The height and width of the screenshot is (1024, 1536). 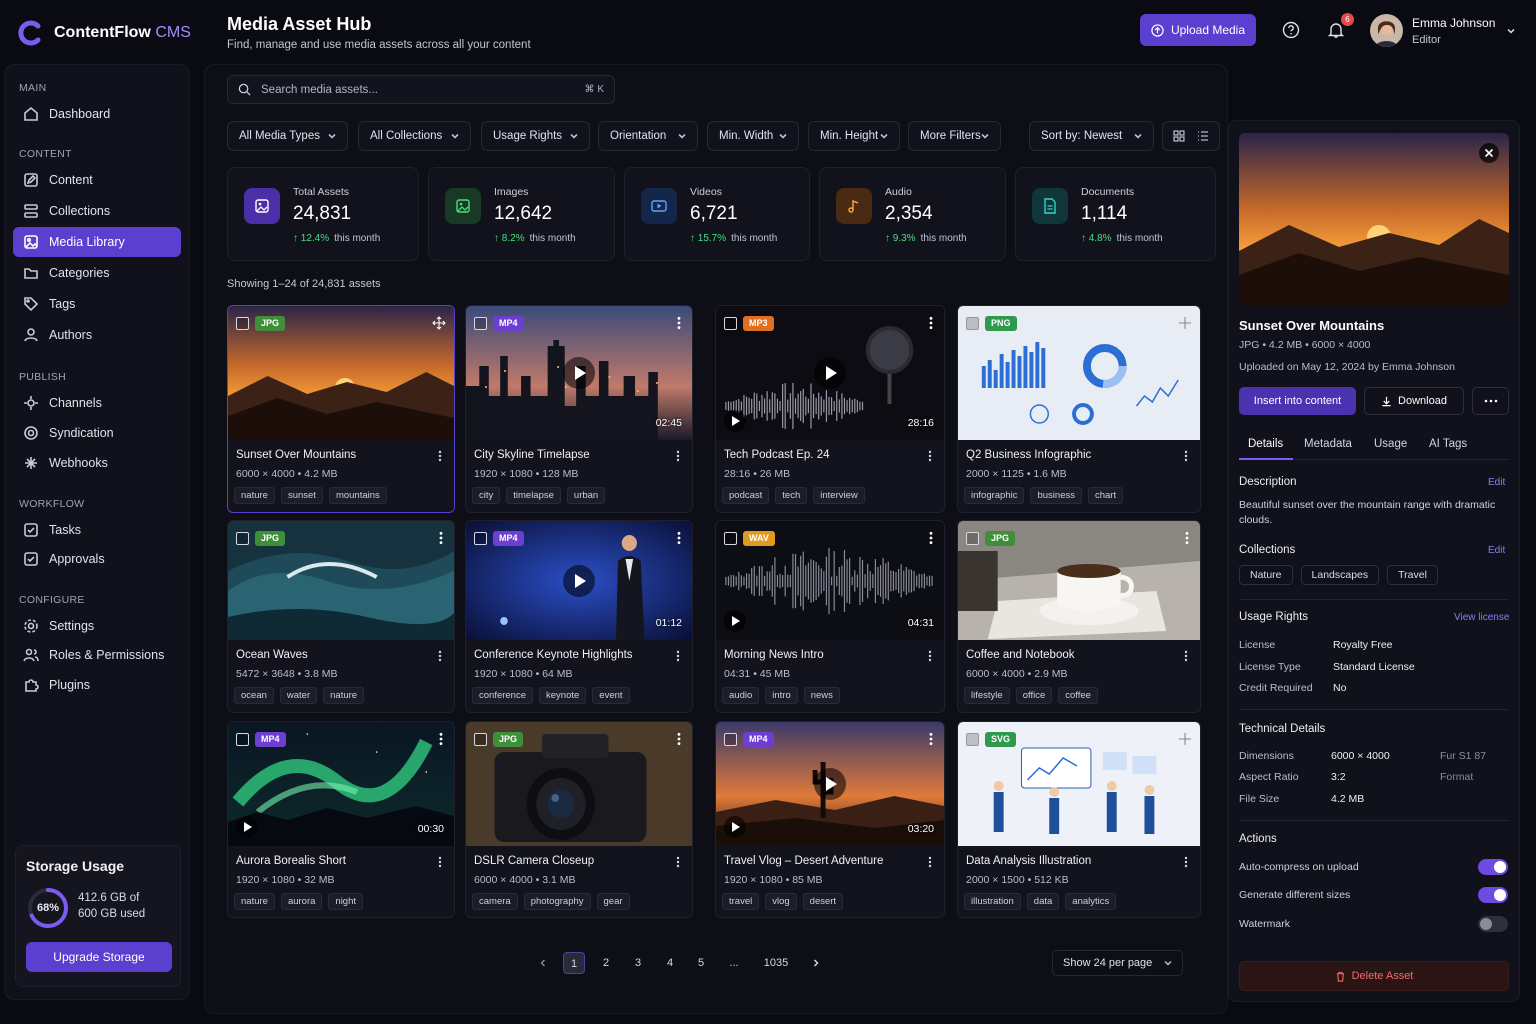 What do you see at coordinates (821, 695) in the screenshot?
I see `tag-chip: news` at bounding box center [821, 695].